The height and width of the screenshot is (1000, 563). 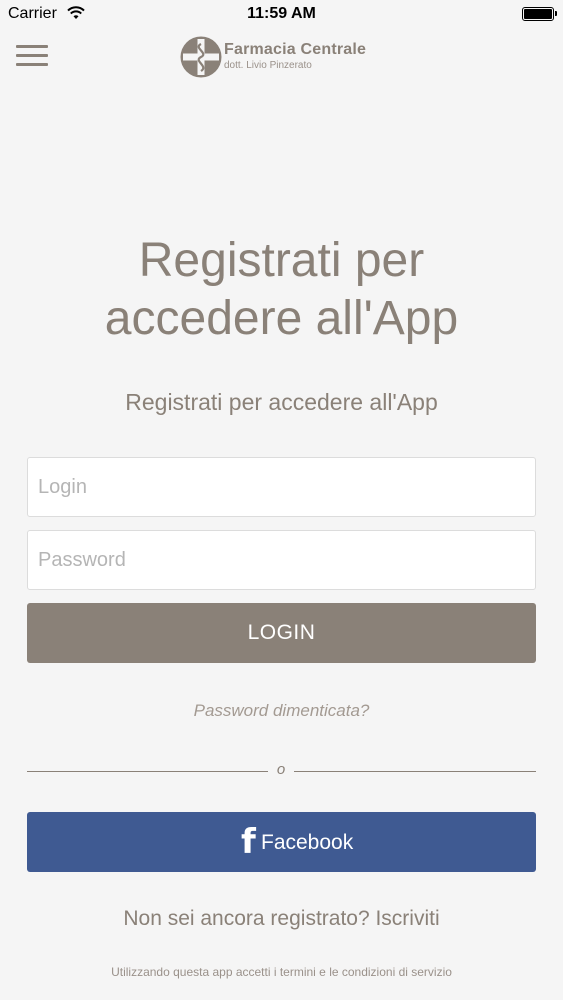 I want to click on status-bar: Carrier 11:59 AM, so click(x=281, y=15).